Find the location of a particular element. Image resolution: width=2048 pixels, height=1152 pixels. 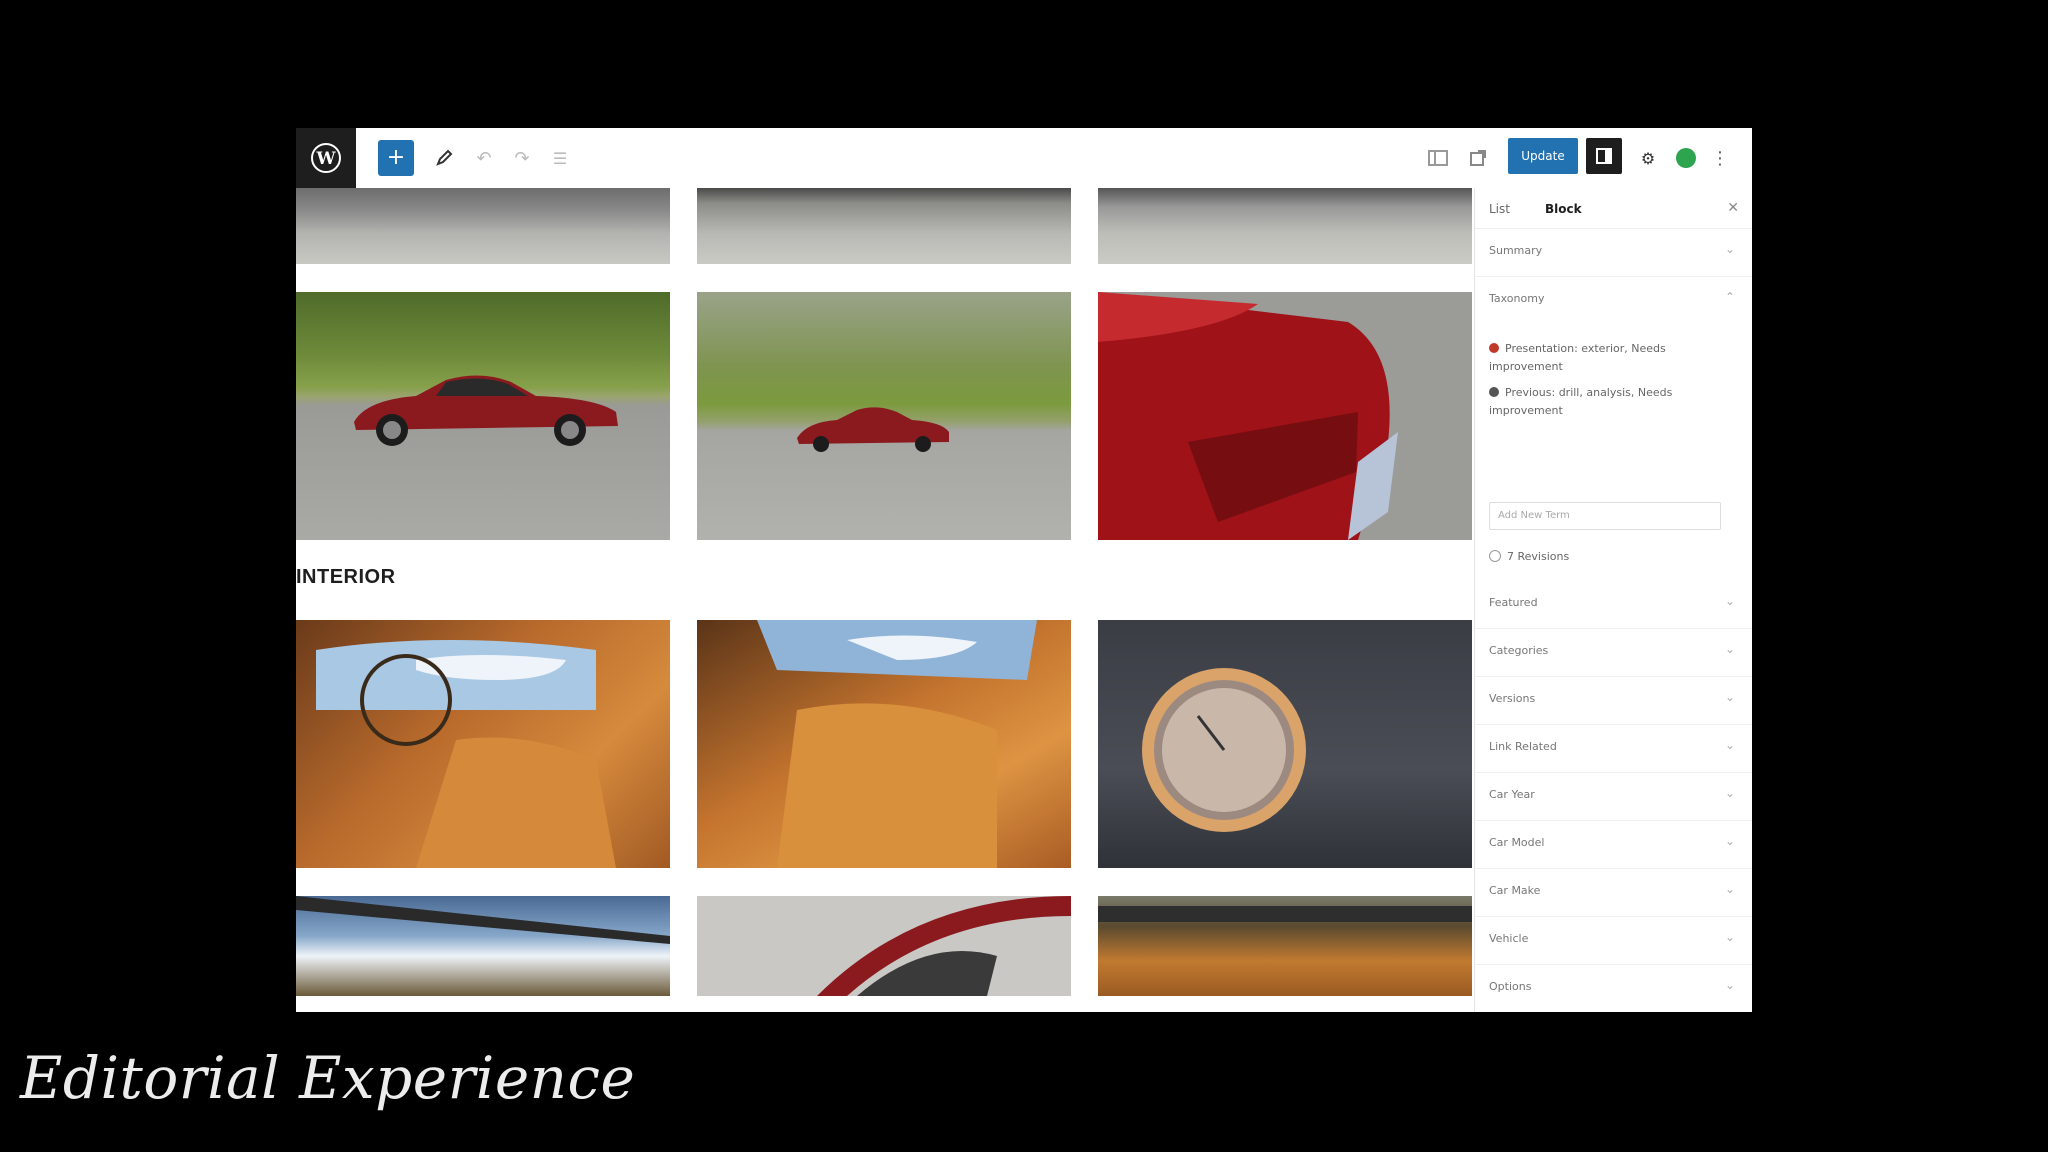

external-link-icon is located at coordinates (1478, 158).